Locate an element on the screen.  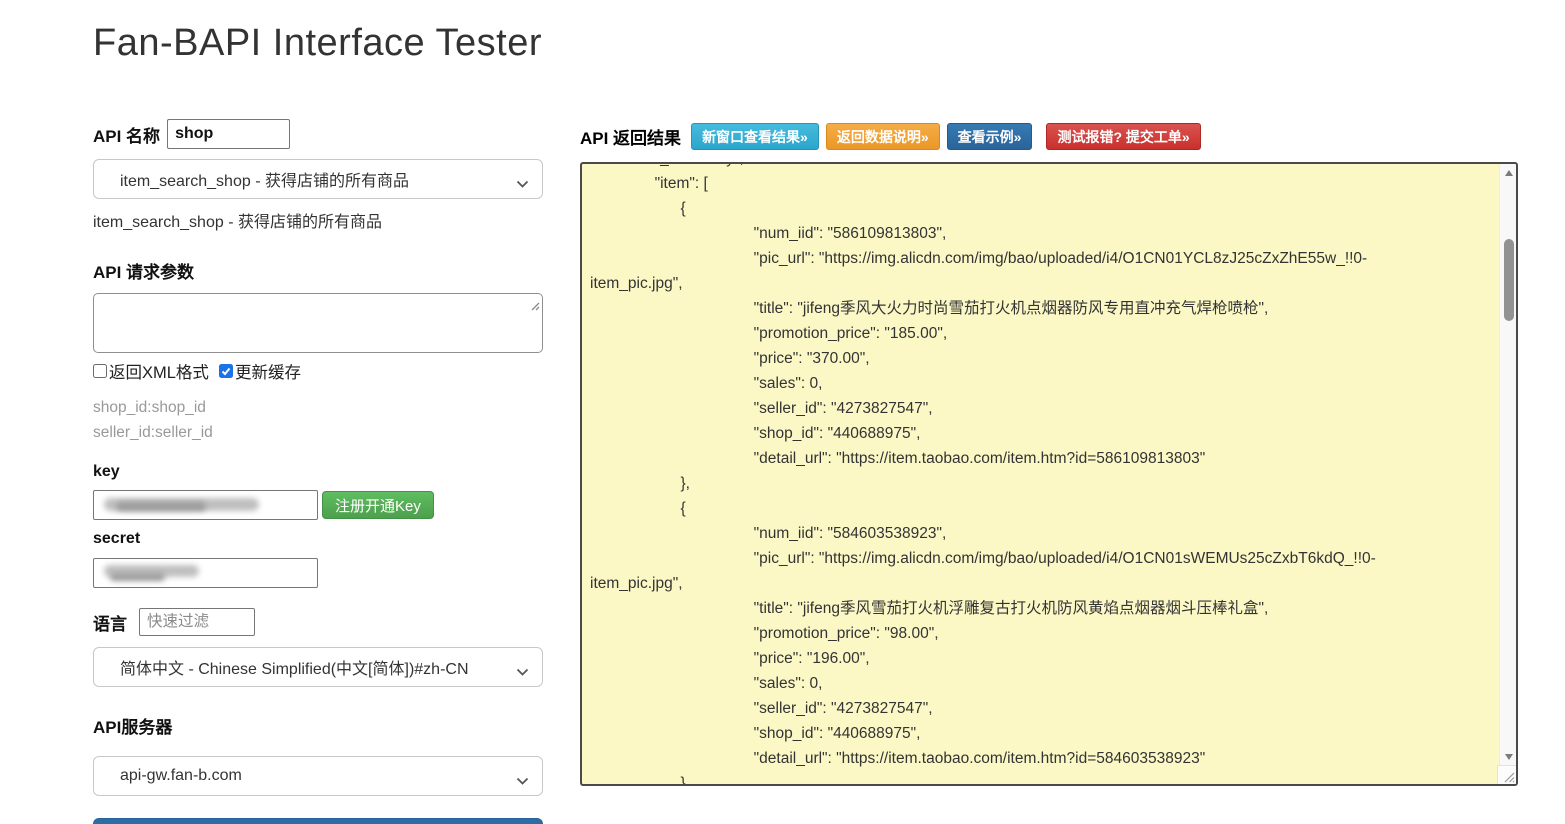
open-new-window-button: 新窗口查看结果» is located at coordinates (755, 136).